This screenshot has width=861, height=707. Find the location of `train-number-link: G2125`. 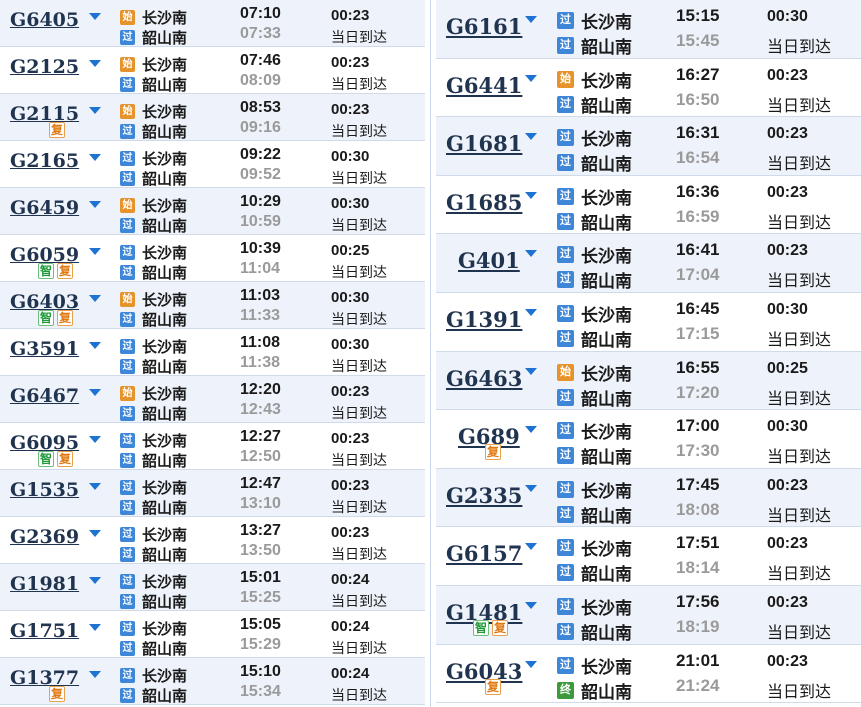

train-number-link: G2125 is located at coordinates (44, 67).